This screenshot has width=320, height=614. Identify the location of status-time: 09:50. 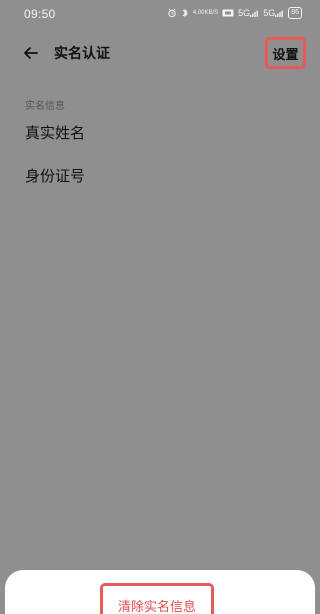
(40, 14).